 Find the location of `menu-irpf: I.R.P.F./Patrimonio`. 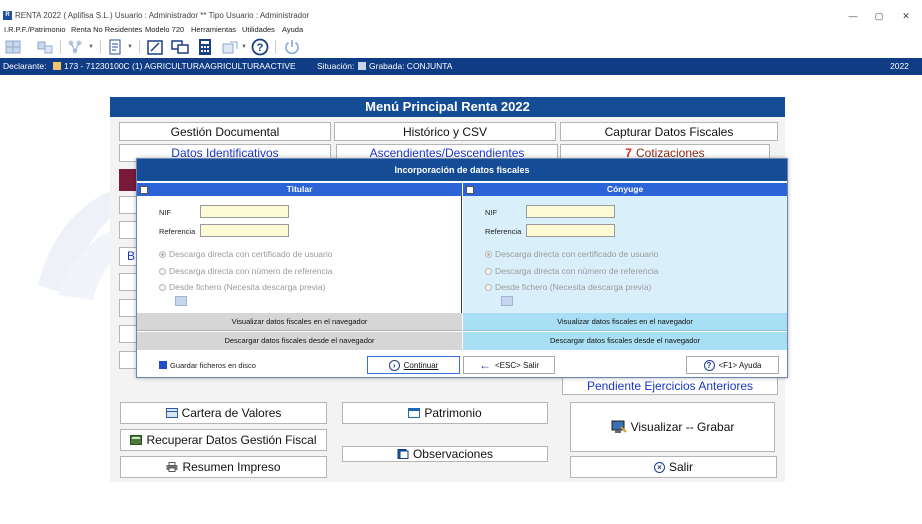

menu-irpf: I.R.P.F./Patrimonio is located at coordinates (35, 29).